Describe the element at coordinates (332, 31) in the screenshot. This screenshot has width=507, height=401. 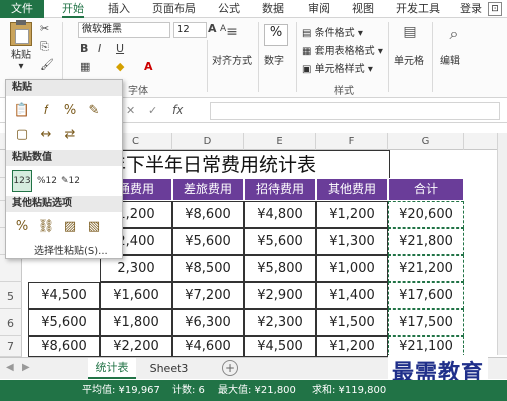
I see `conditional-format-button: ▤ 条件格式 ▾` at that location.